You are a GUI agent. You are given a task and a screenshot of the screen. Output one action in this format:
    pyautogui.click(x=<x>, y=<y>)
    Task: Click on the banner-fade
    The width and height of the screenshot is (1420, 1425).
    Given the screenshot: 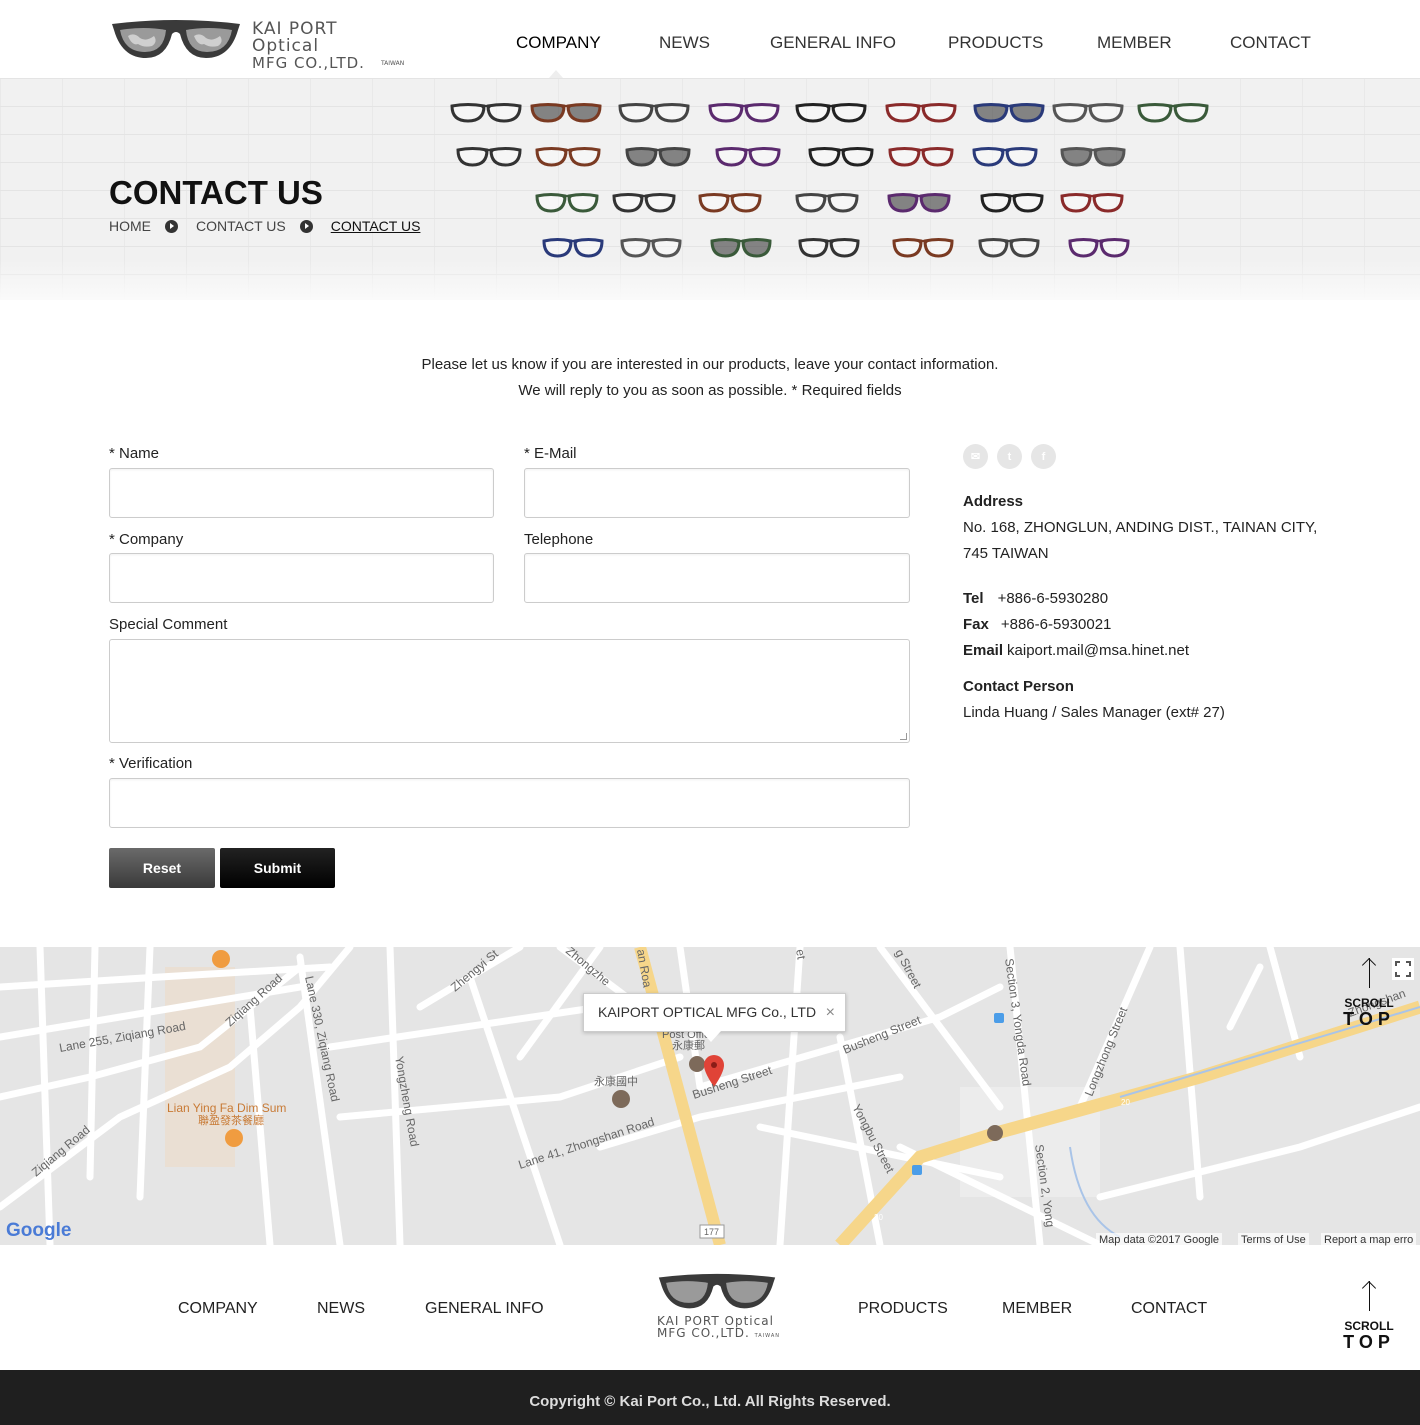 What is the action you would take?
    pyautogui.click(x=710, y=280)
    